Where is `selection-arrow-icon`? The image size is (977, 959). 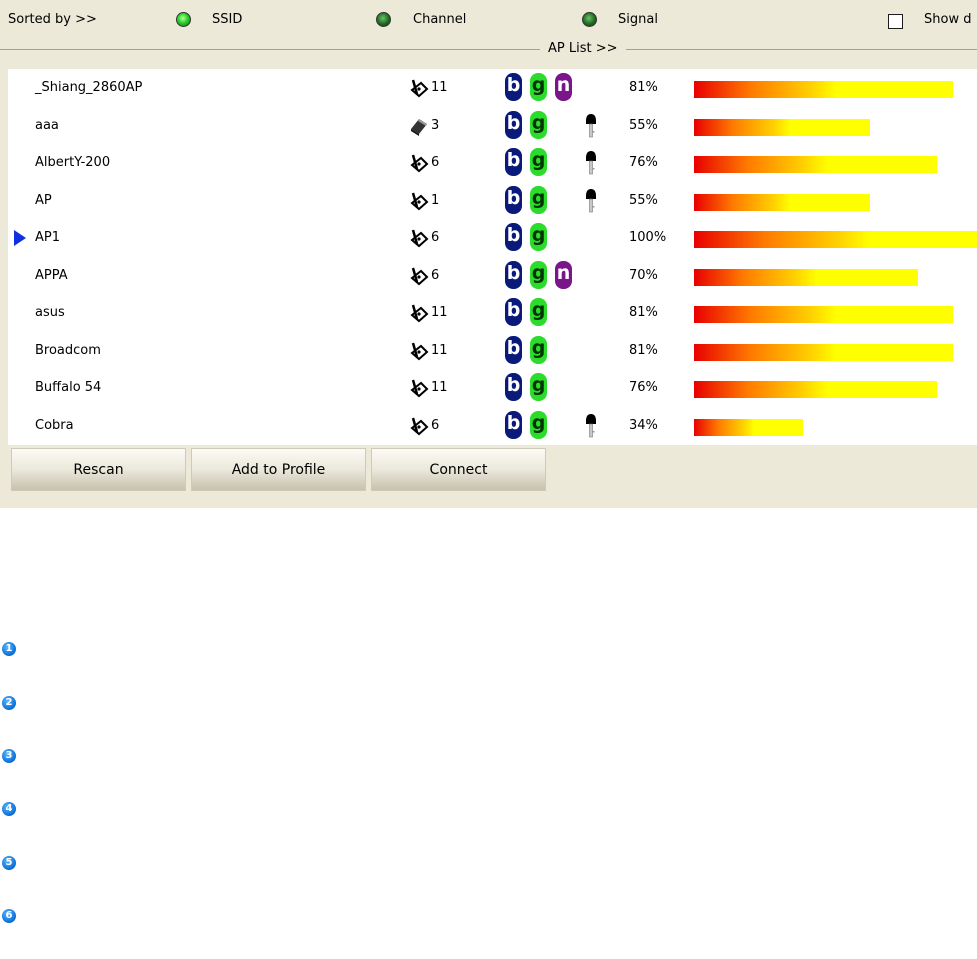 selection-arrow-icon is located at coordinates (20, 238).